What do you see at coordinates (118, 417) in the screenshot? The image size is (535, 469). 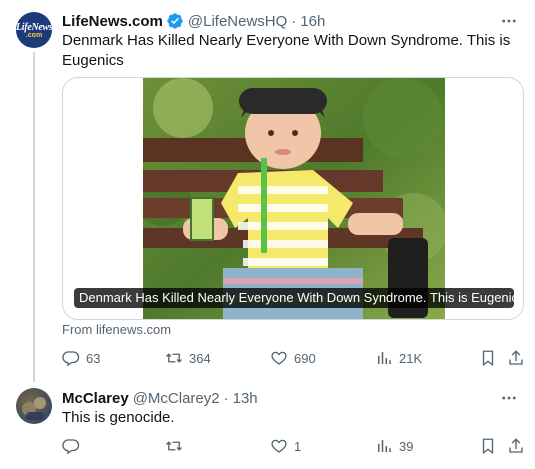 I see `tweet-text: This is genocide.` at bounding box center [118, 417].